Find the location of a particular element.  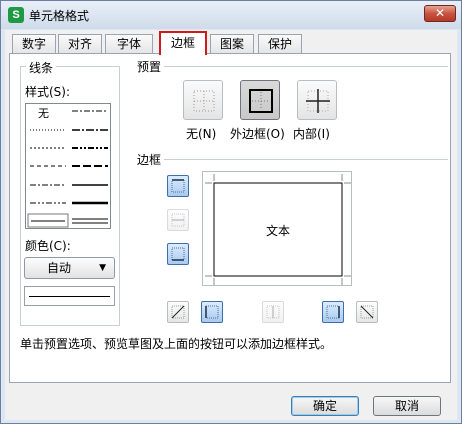

dialog-title: 单元格格式 is located at coordinates (59, 16).